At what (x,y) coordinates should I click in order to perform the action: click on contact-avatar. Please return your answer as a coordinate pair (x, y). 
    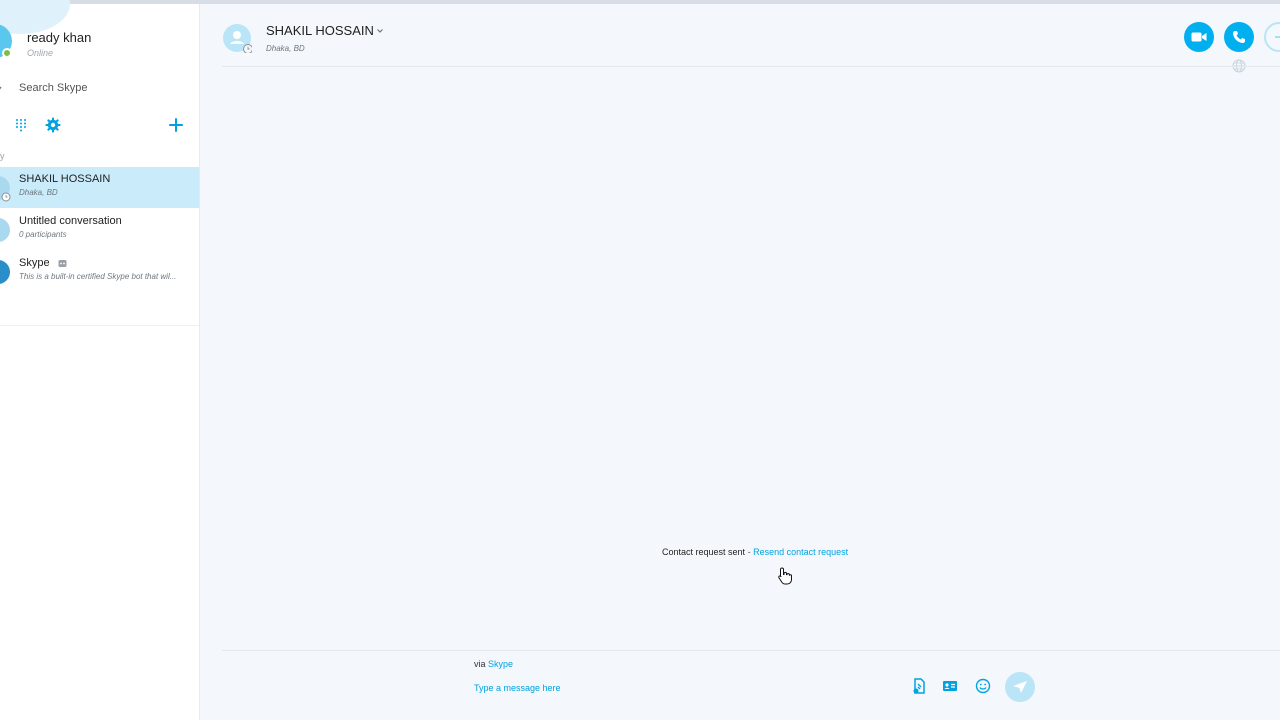
    Looking at the image, I should click on (237, 38).